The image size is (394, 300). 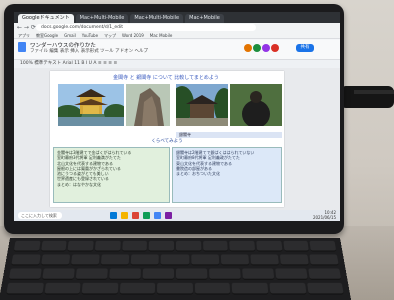 What do you see at coordinates (157, 18) in the screenshot?
I see `browser-tab-3: Mac+Multi-Mobile` at bounding box center [157, 18].